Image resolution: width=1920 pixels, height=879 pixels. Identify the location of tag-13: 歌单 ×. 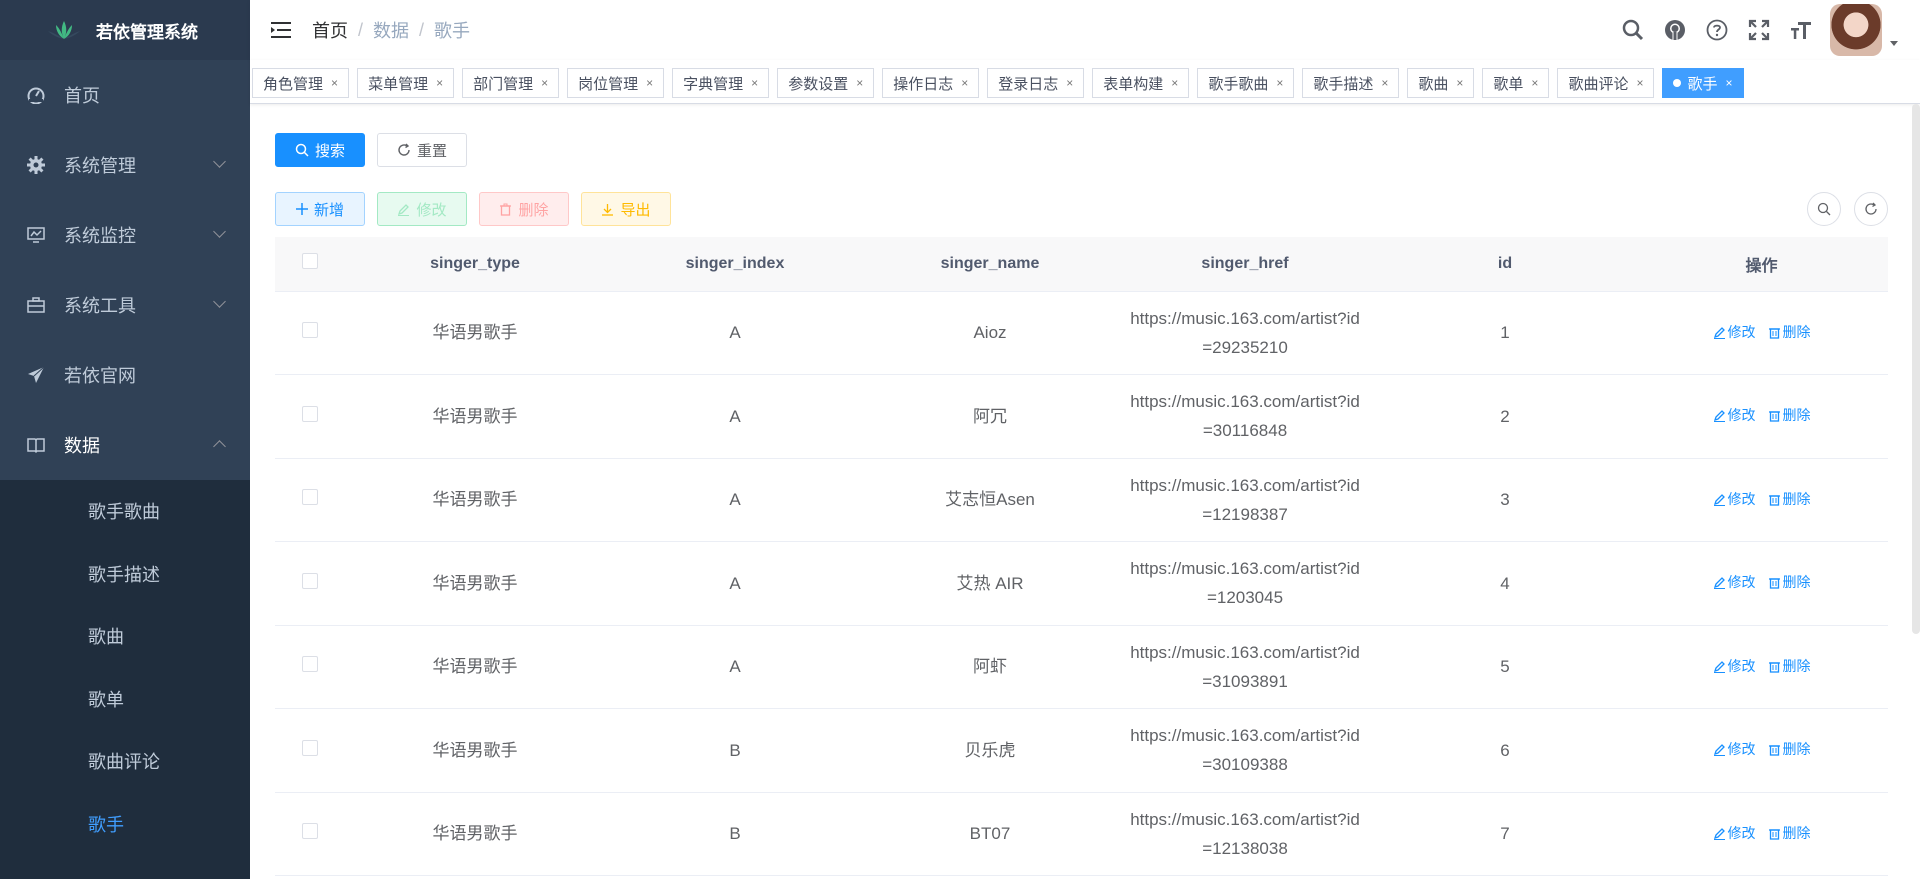
(1516, 83).